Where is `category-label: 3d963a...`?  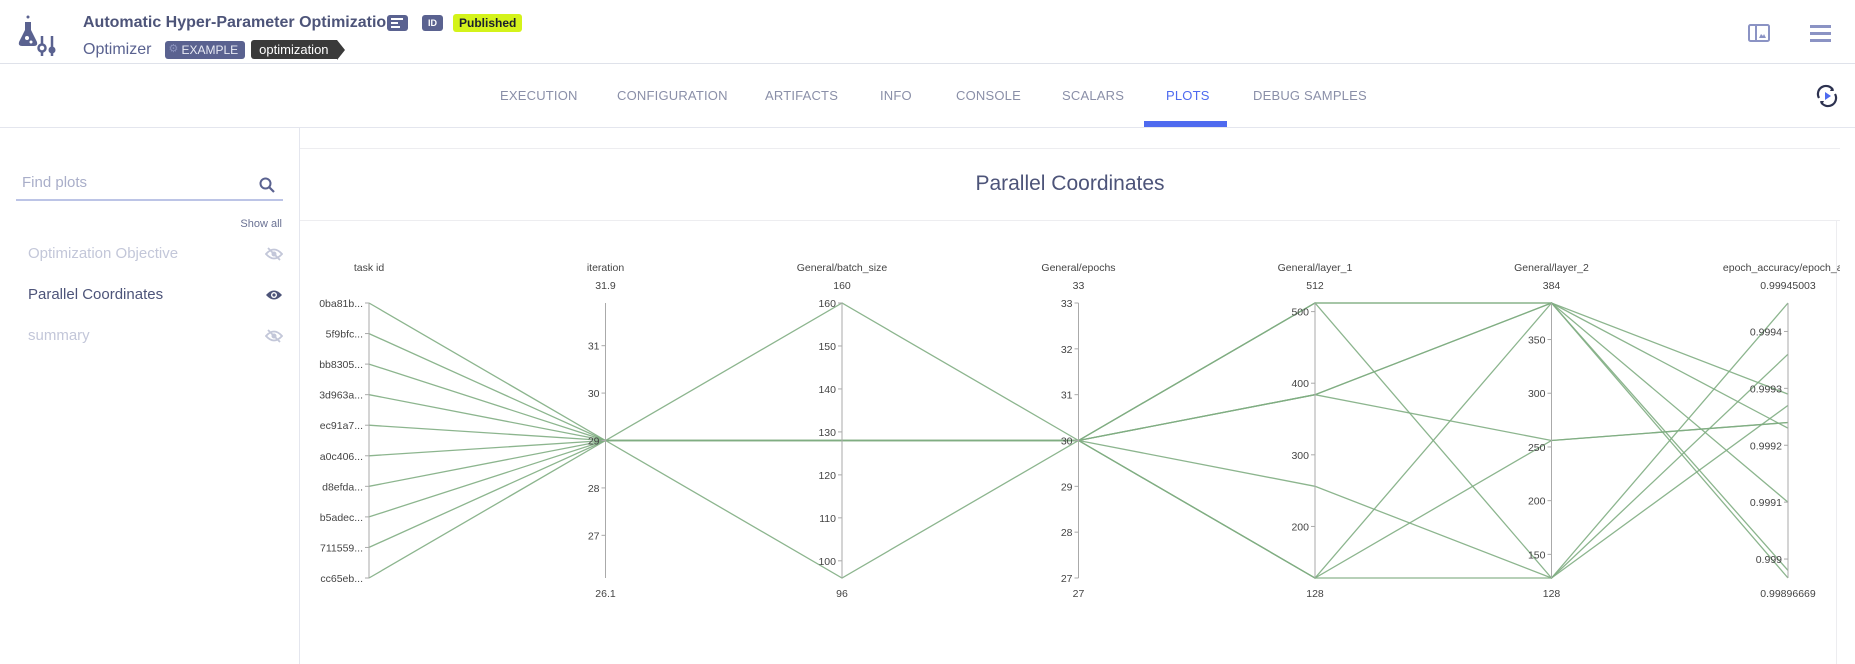 category-label: 3d963a... is located at coordinates (341, 396).